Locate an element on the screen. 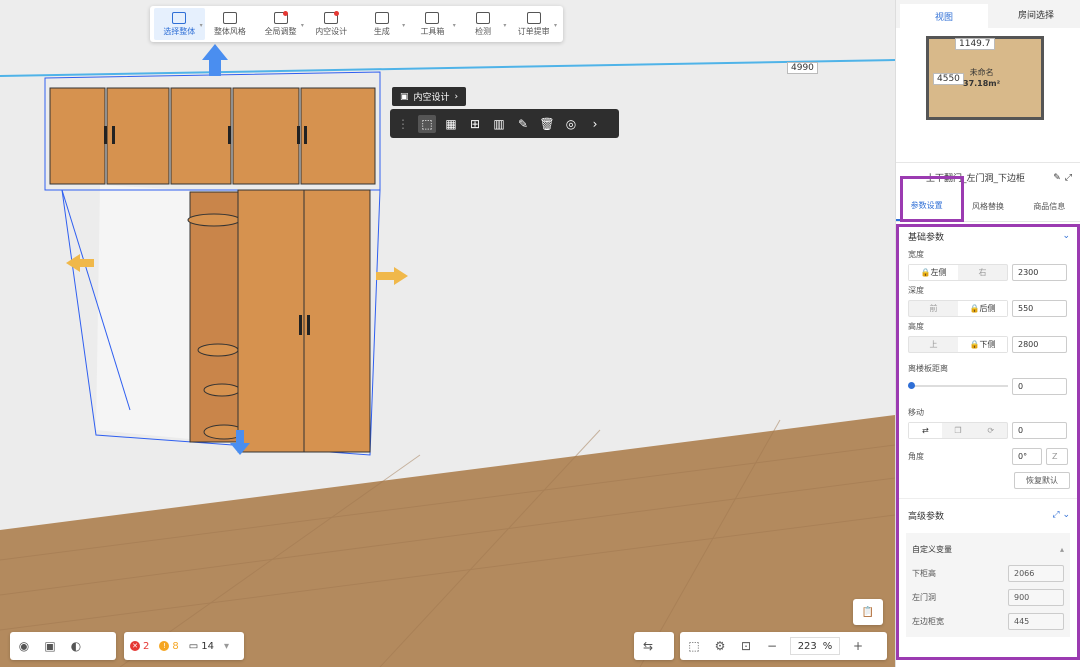  move-input: 0 is located at coordinates (1039, 430).